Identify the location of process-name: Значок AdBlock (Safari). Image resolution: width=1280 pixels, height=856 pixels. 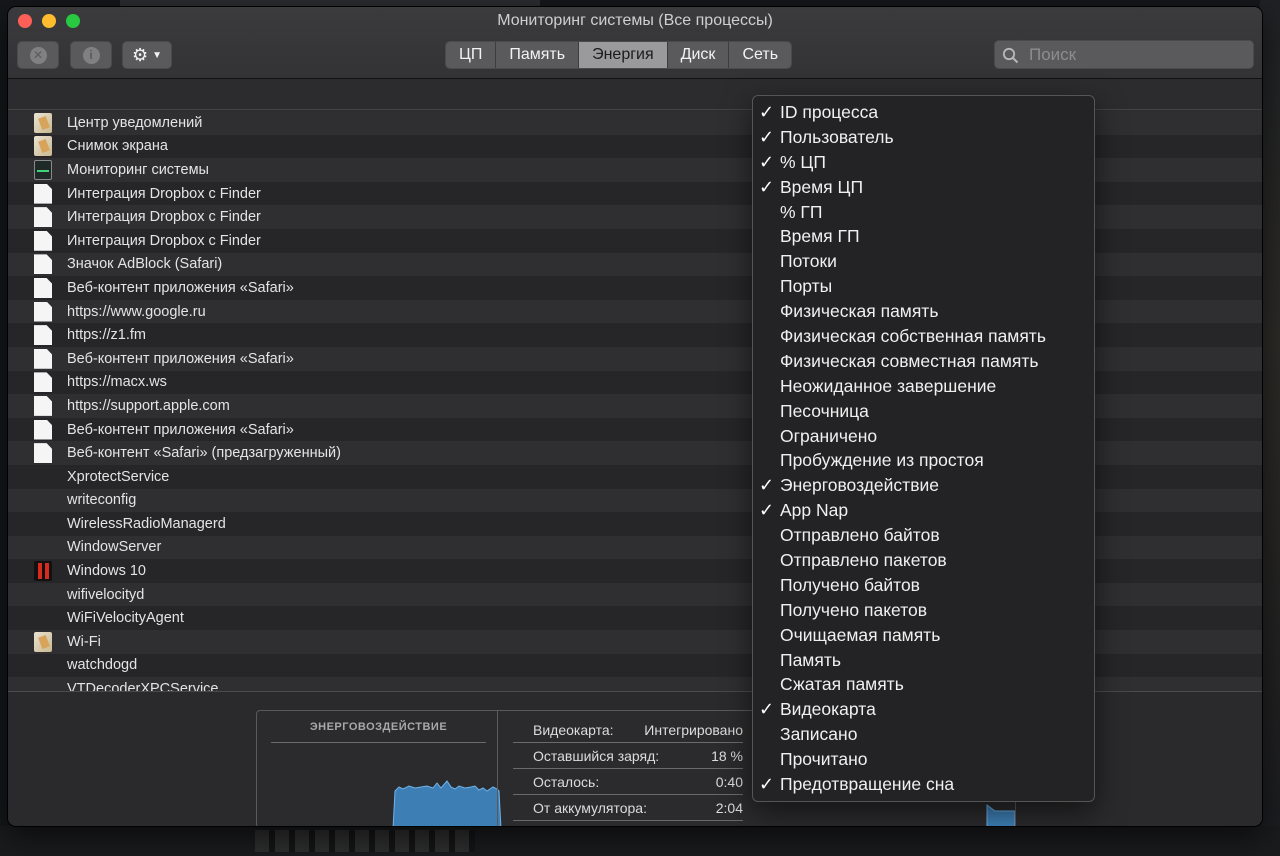
(145, 264).